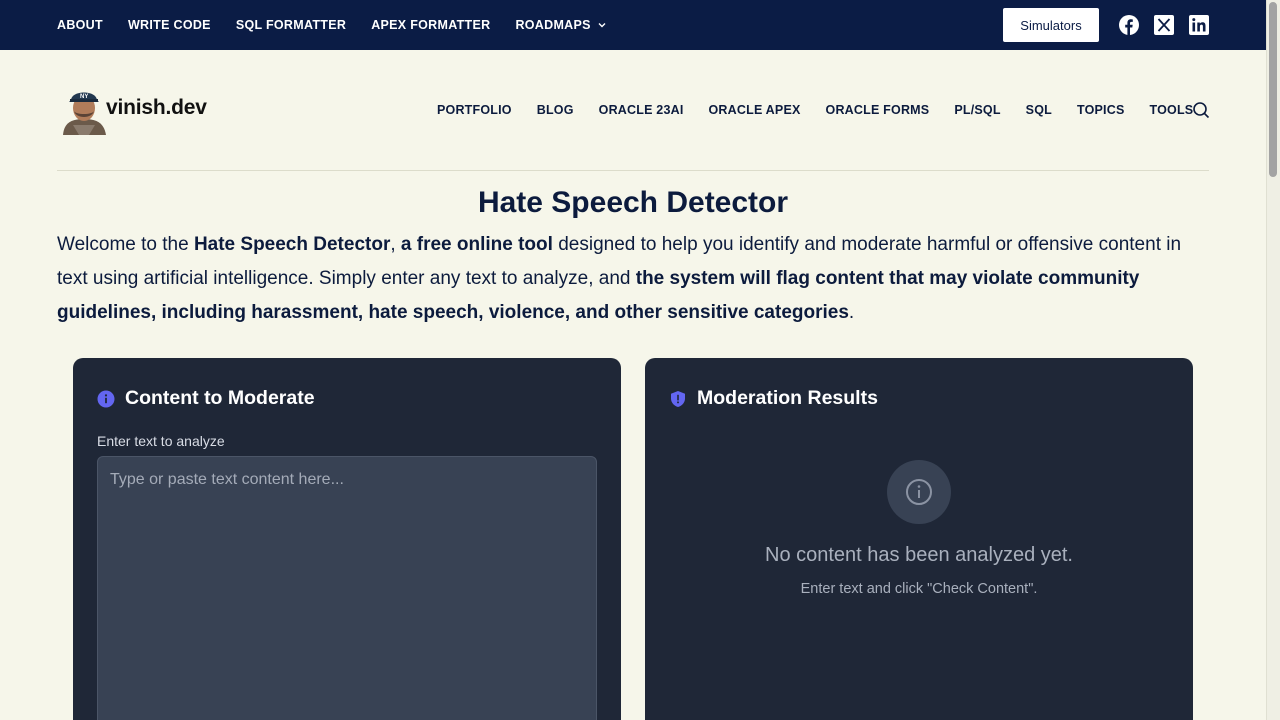 The width and height of the screenshot is (1280, 720). What do you see at coordinates (474, 110) in the screenshot?
I see `nav-portfolio: PORTFOLIO` at bounding box center [474, 110].